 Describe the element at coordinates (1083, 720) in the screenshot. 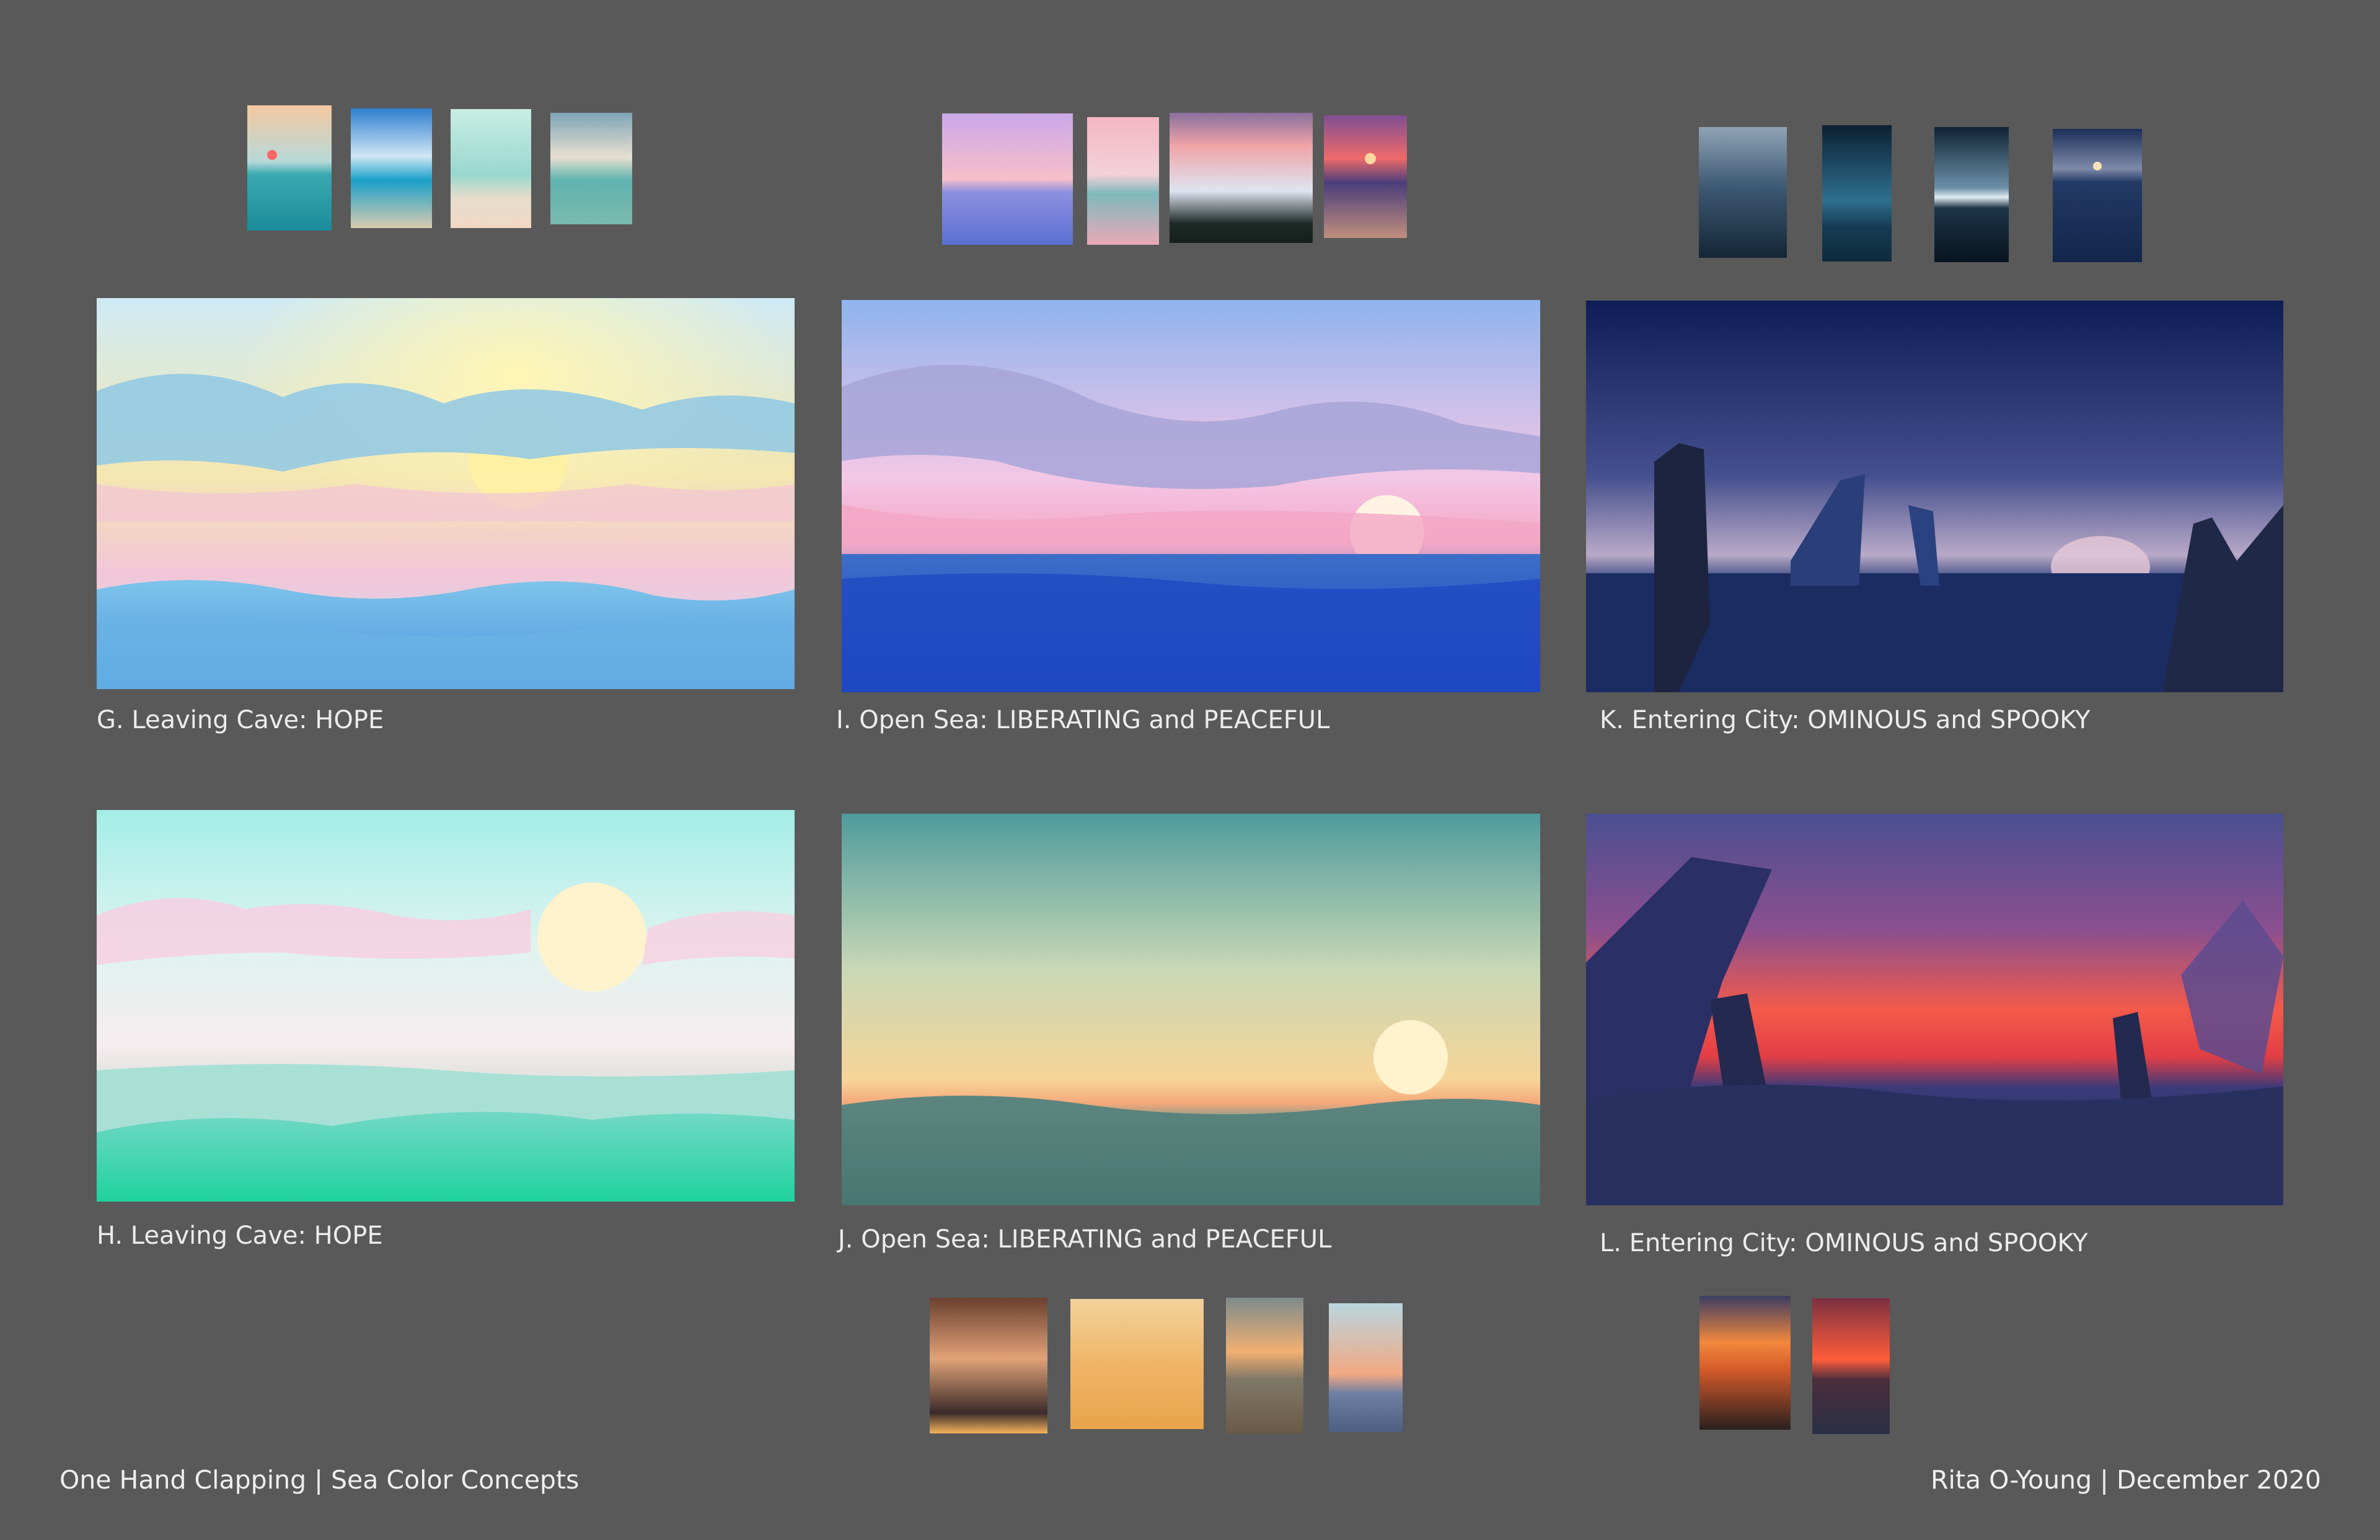

I see `panel-caption-i: I. Open Sea: LIBERATING and PEACEFUL` at that location.